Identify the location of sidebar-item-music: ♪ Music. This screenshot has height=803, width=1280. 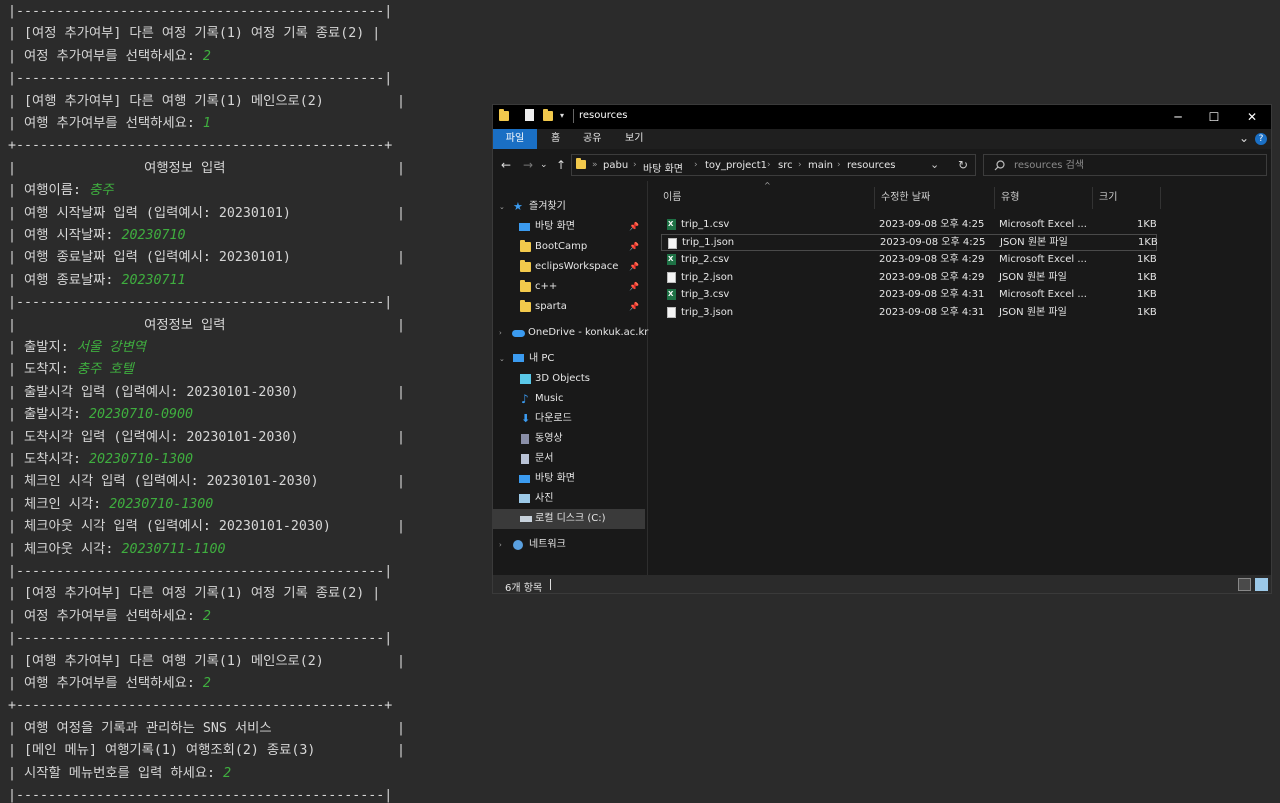
(581, 399).